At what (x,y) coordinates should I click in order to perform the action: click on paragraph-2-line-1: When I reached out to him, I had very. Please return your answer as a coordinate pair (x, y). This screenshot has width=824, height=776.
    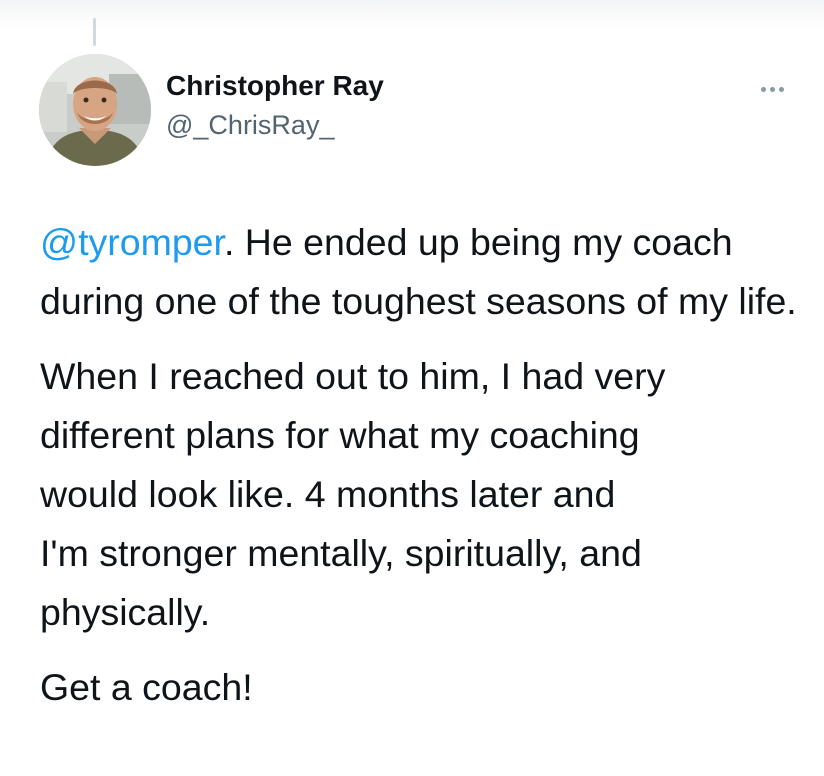
    Looking at the image, I should click on (353, 376).